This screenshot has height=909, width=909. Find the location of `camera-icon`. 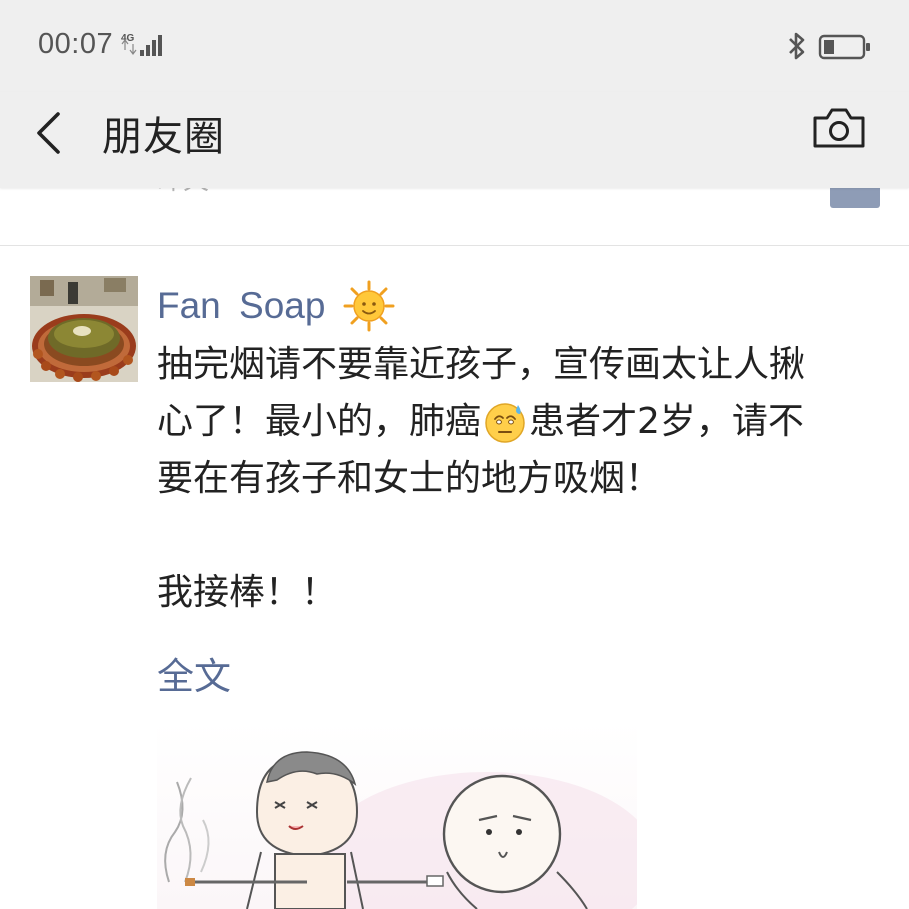

camera-icon is located at coordinates (839, 127).